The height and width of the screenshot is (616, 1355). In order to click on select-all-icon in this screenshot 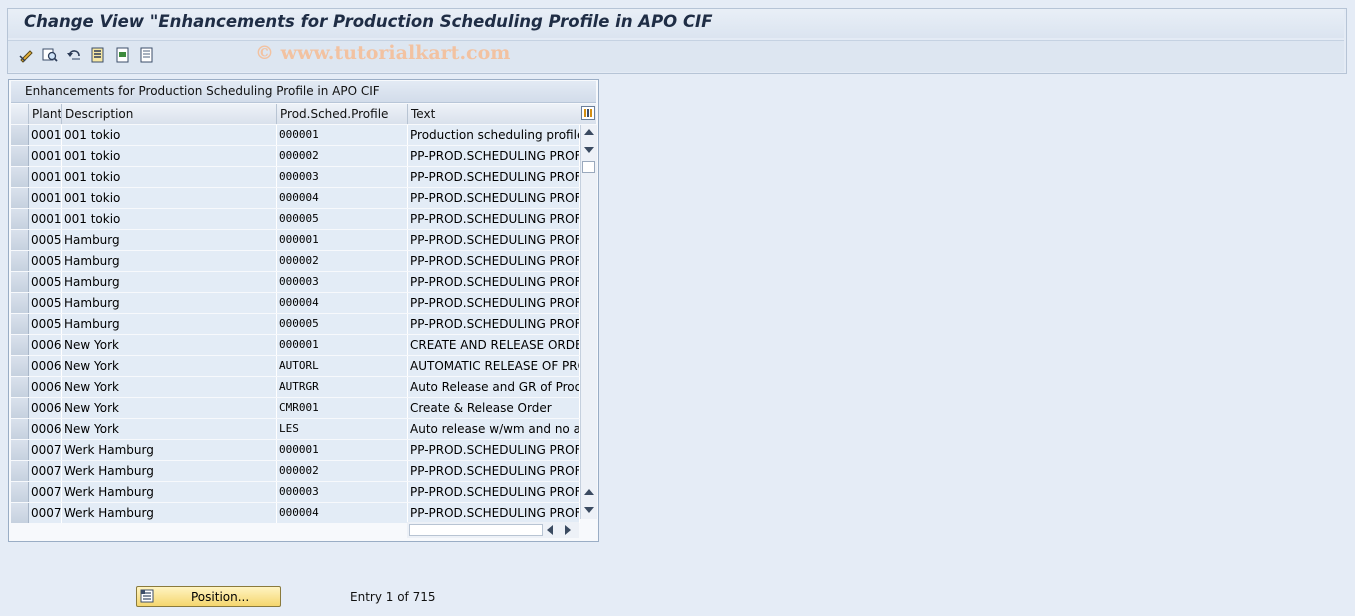, I will do `click(98, 55)`.